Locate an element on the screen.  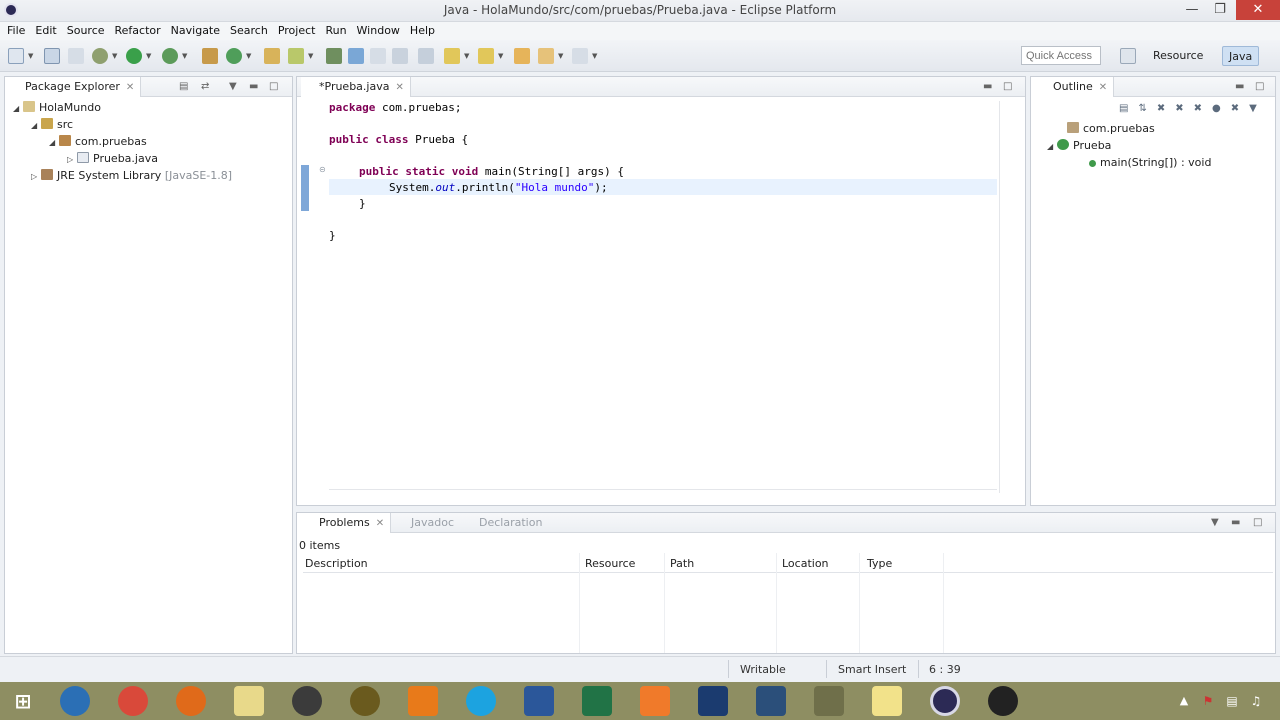
collapse-all-icon: ▤ is located at coordinates (183, 86).